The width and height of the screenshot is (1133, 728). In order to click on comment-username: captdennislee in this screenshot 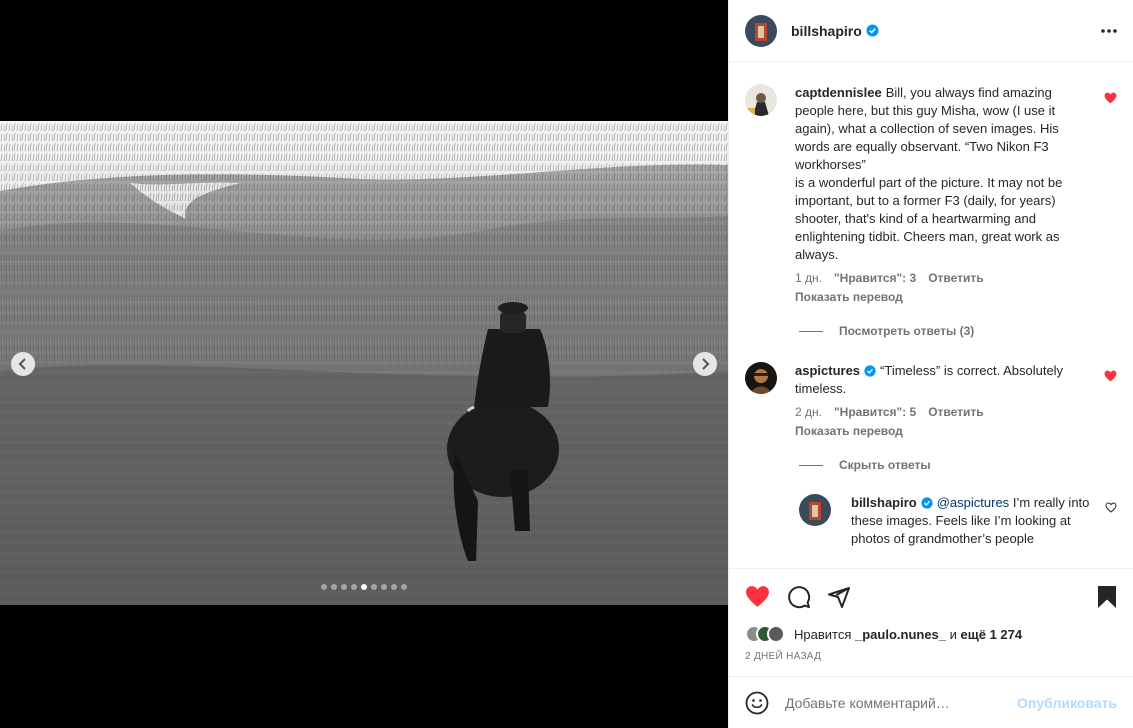, I will do `click(838, 92)`.